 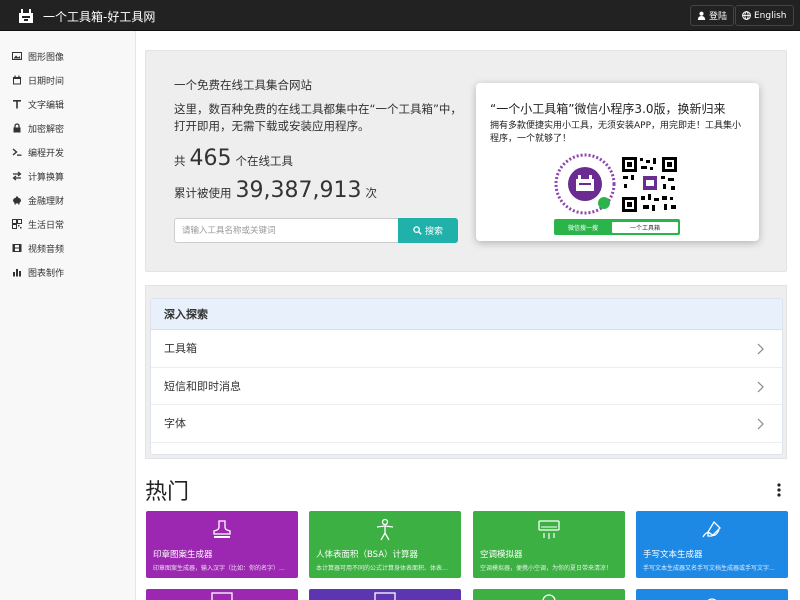 I want to click on sidebar-item-label: 生活日常, so click(x=46, y=225).